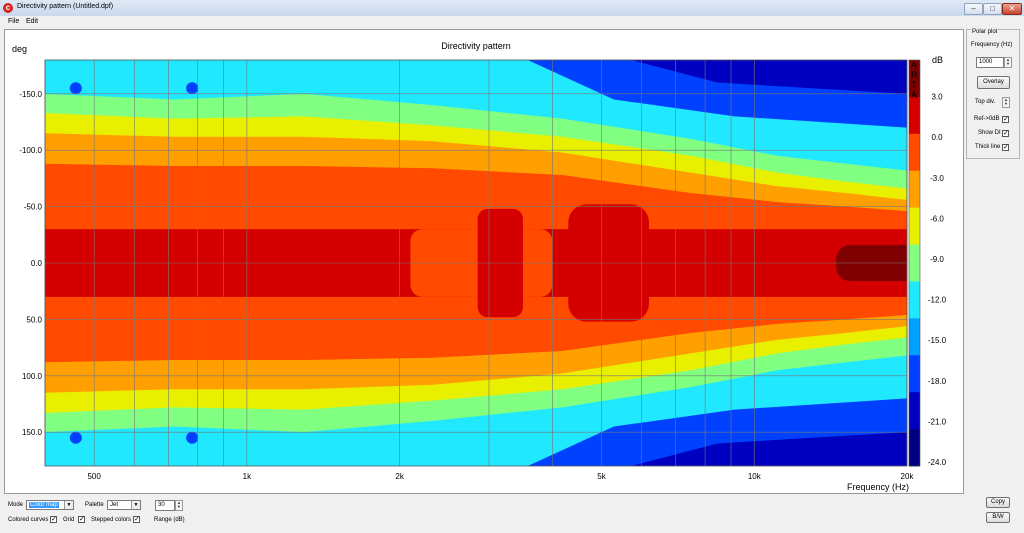 The width and height of the screenshot is (1024, 533). Describe the element at coordinates (94, 476) in the screenshot. I see `x-tick-label: 500` at that location.